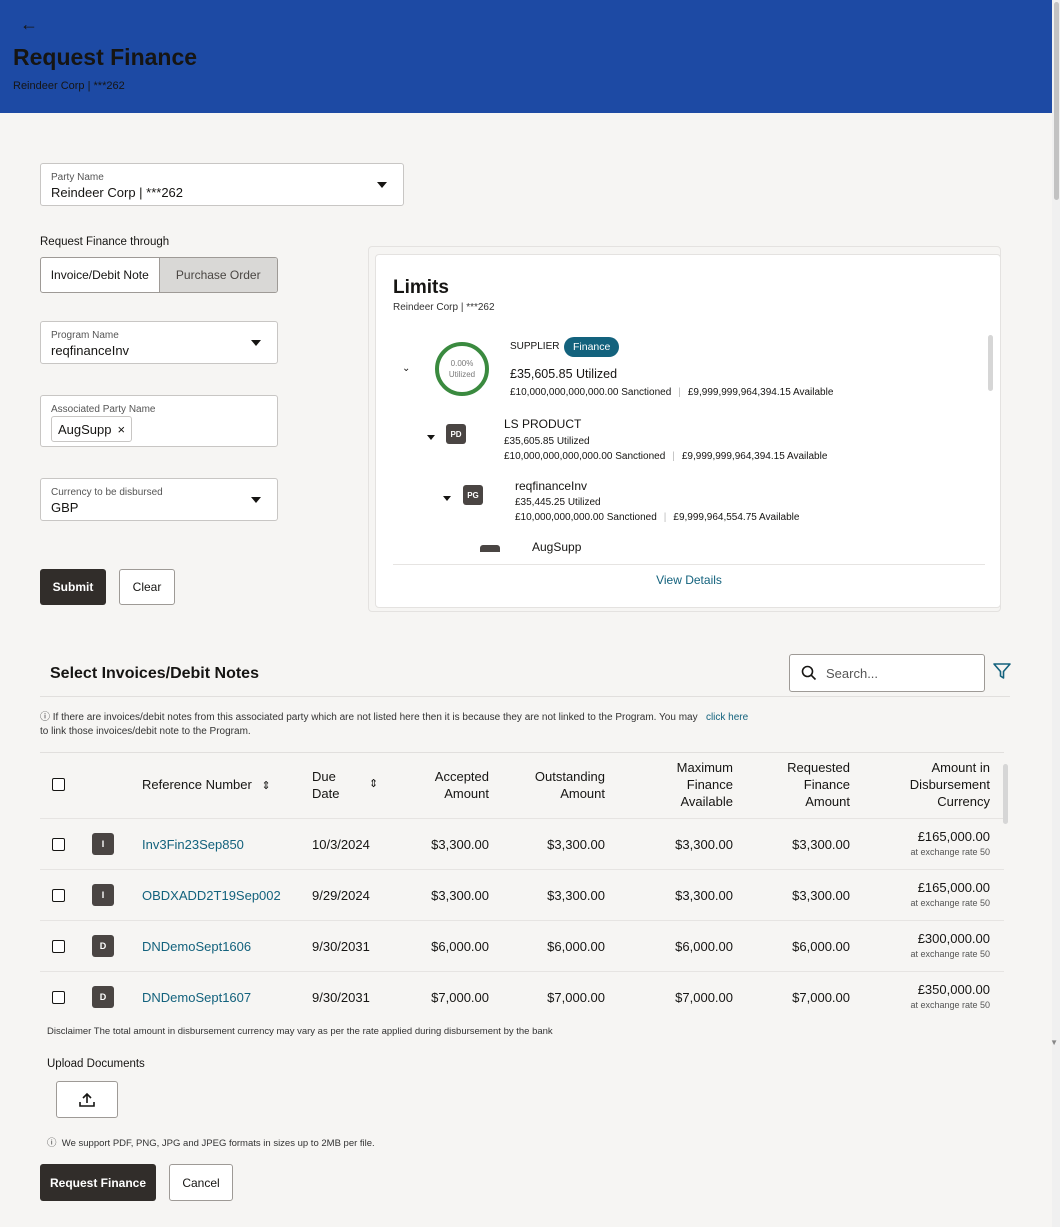 The image size is (1060, 1227). What do you see at coordinates (197, 784) in the screenshot?
I see `col-reference-label: Reference Number` at bounding box center [197, 784].